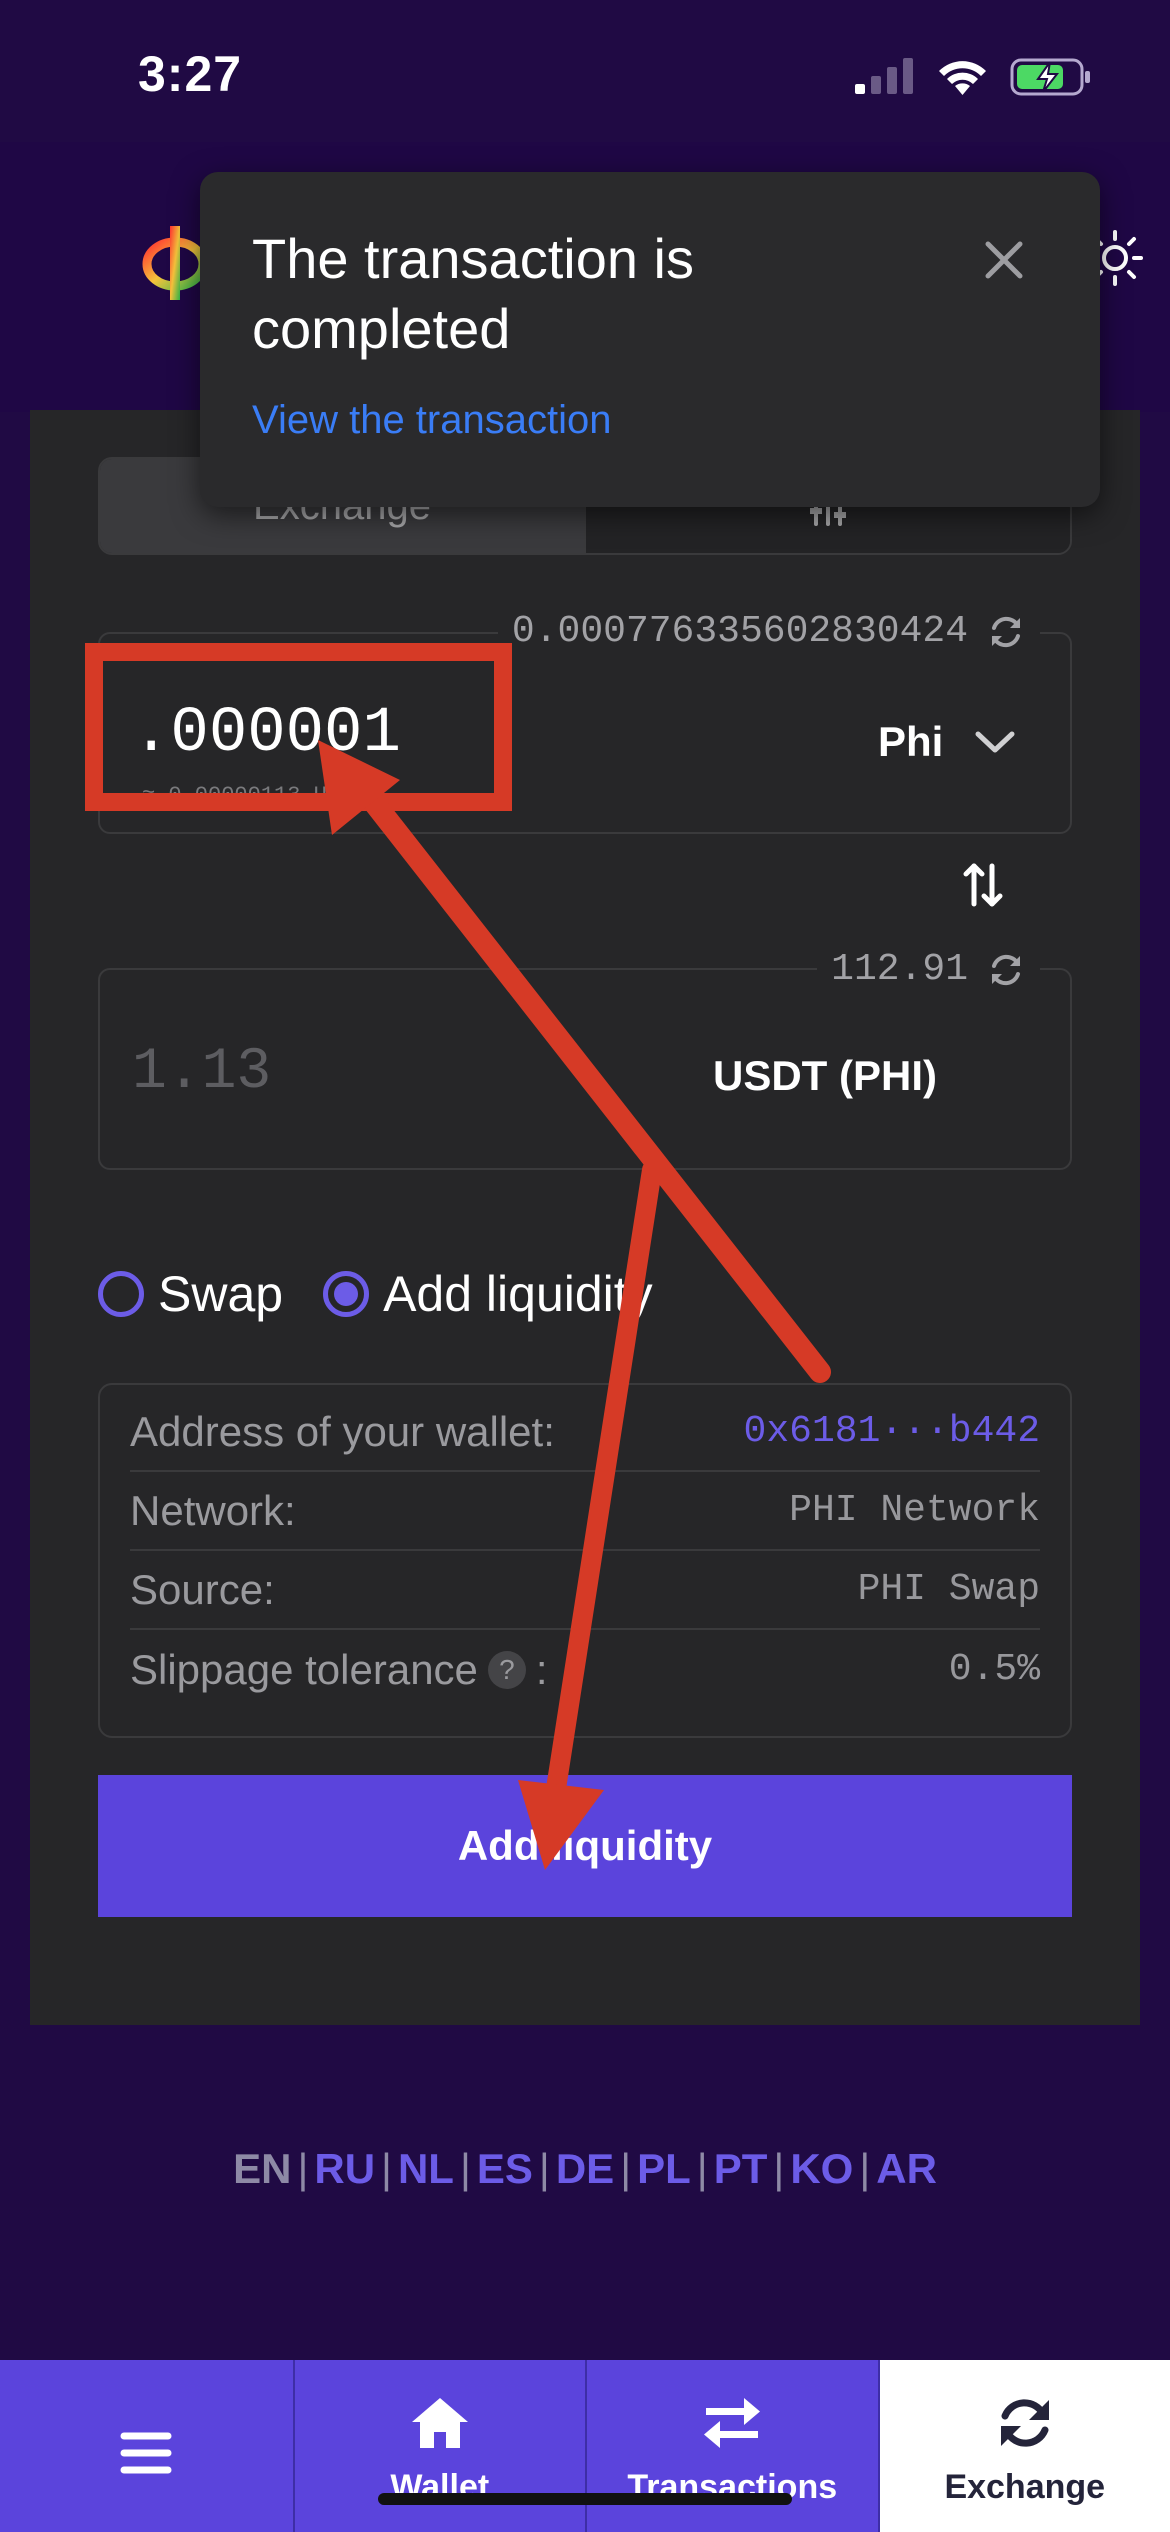 Image resolution: width=1170 pixels, height=2532 pixels. Describe the element at coordinates (884, 76) in the screenshot. I see `cellular-signal-icon` at that location.